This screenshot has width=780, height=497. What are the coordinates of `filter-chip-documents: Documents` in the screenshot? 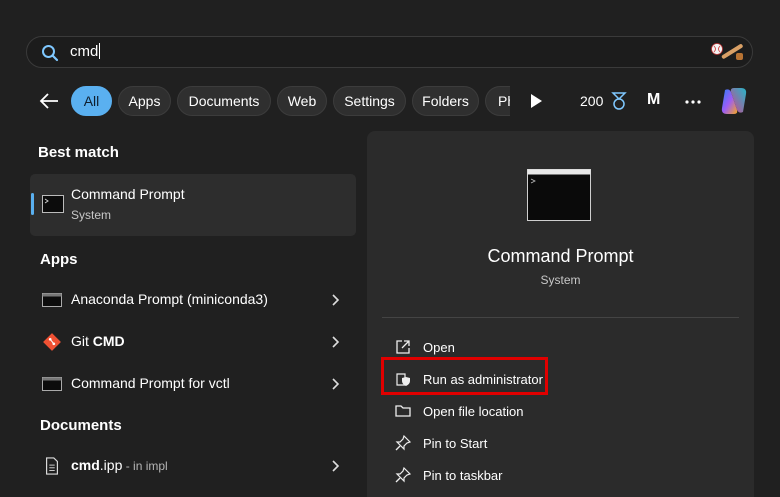 It's located at (224, 101).